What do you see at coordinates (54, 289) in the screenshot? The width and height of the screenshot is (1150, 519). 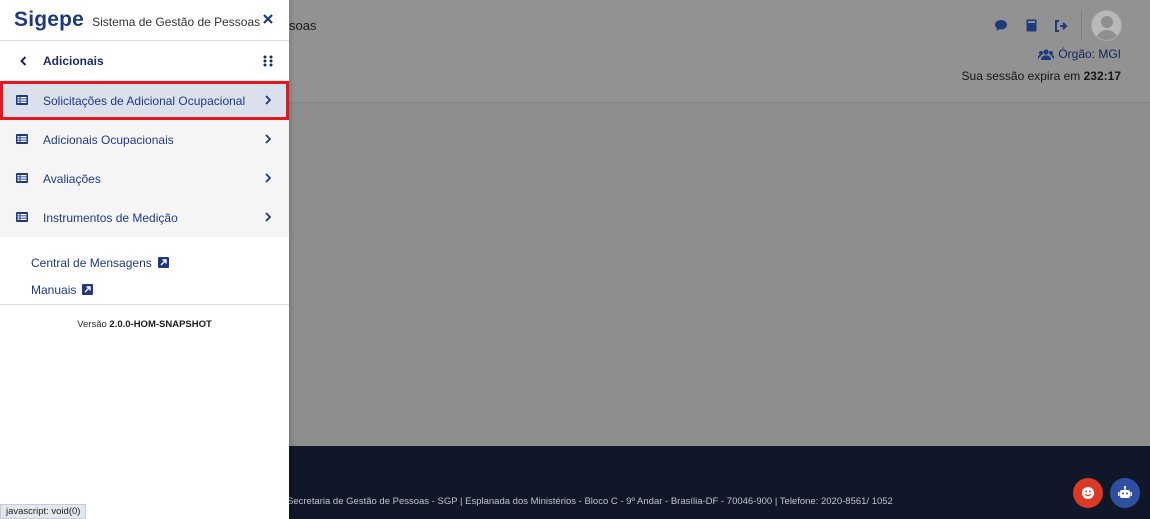 I see `link-label: Manuais` at bounding box center [54, 289].